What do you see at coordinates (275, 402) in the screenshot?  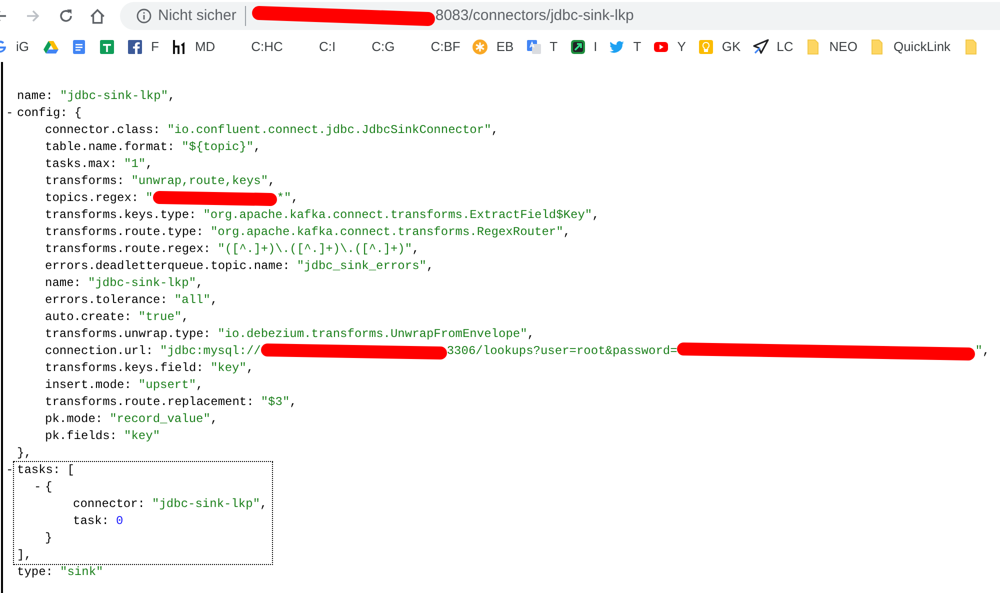 I see `json-value: "$3"` at bounding box center [275, 402].